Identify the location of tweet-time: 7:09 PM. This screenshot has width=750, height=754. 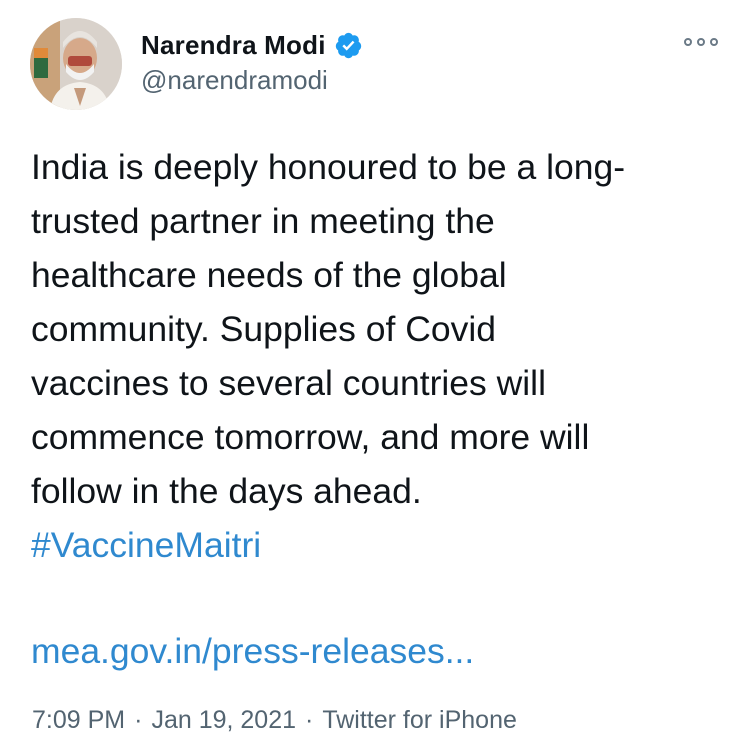
(79, 720).